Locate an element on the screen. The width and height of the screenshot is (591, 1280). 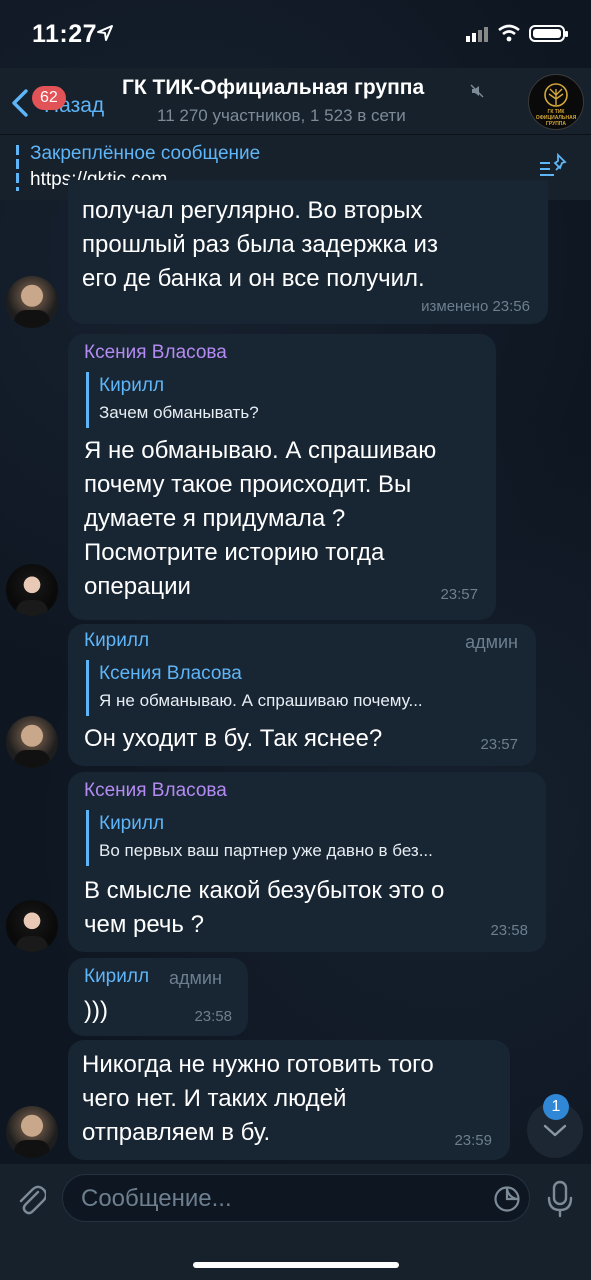
status-time: 11:27 is located at coordinates (65, 34).